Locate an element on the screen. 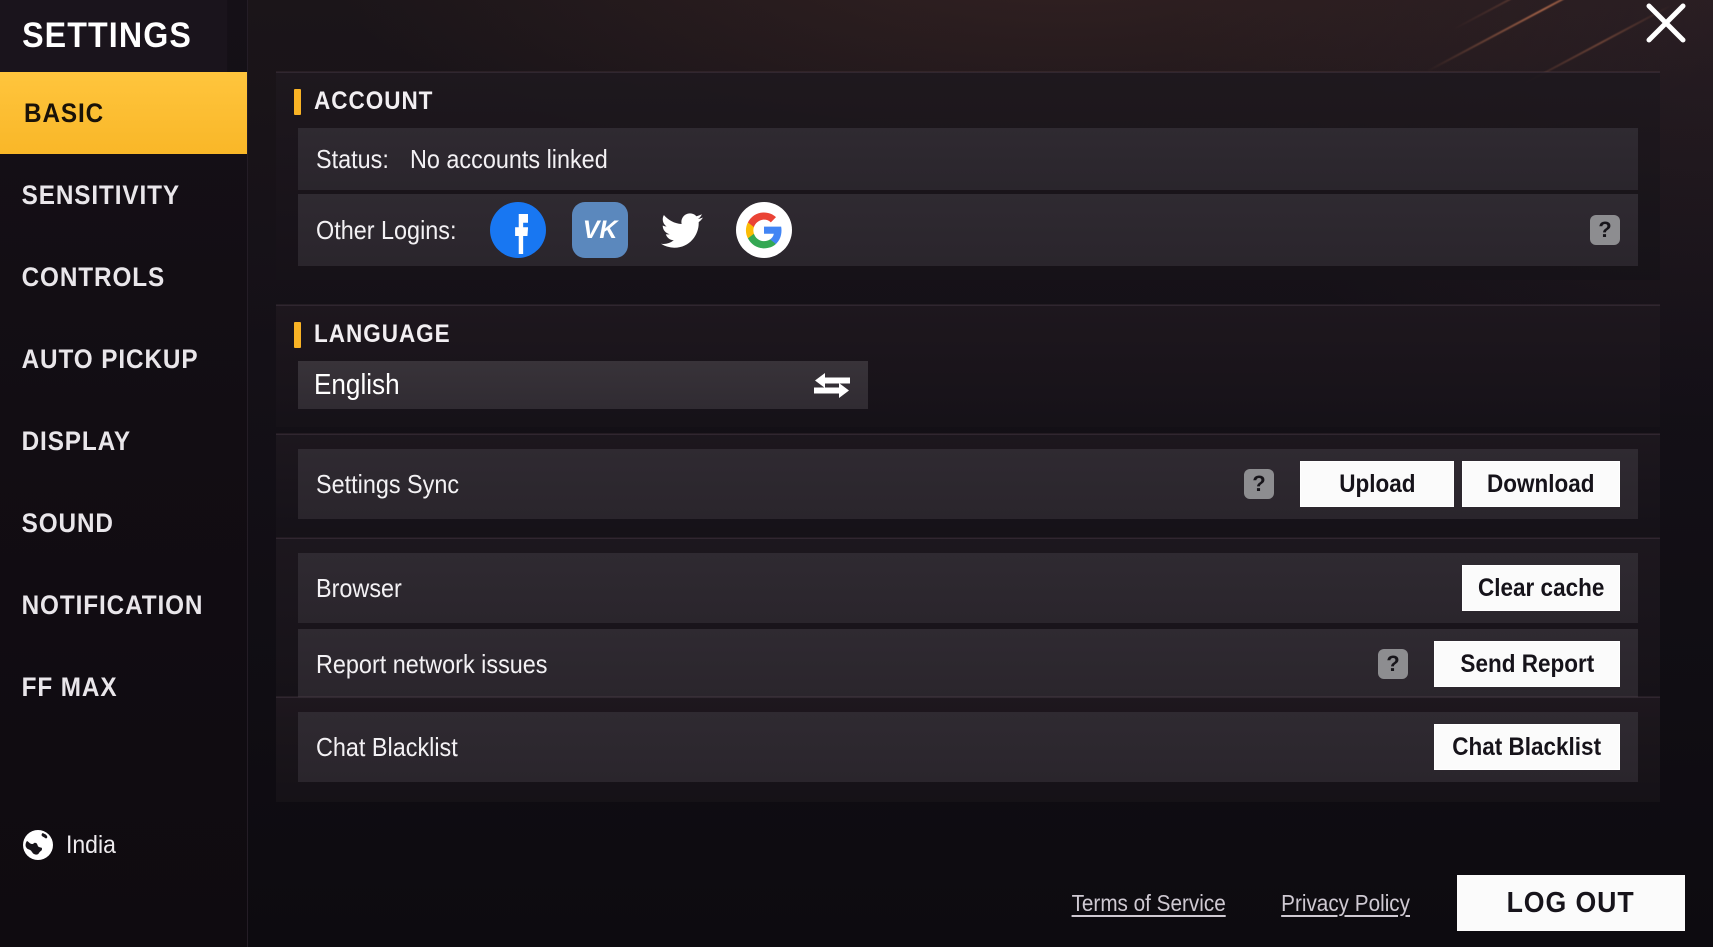 This screenshot has height=947, width=1713. chat-blacklist-button-label: Chat Blacklist is located at coordinates (1527, 746).